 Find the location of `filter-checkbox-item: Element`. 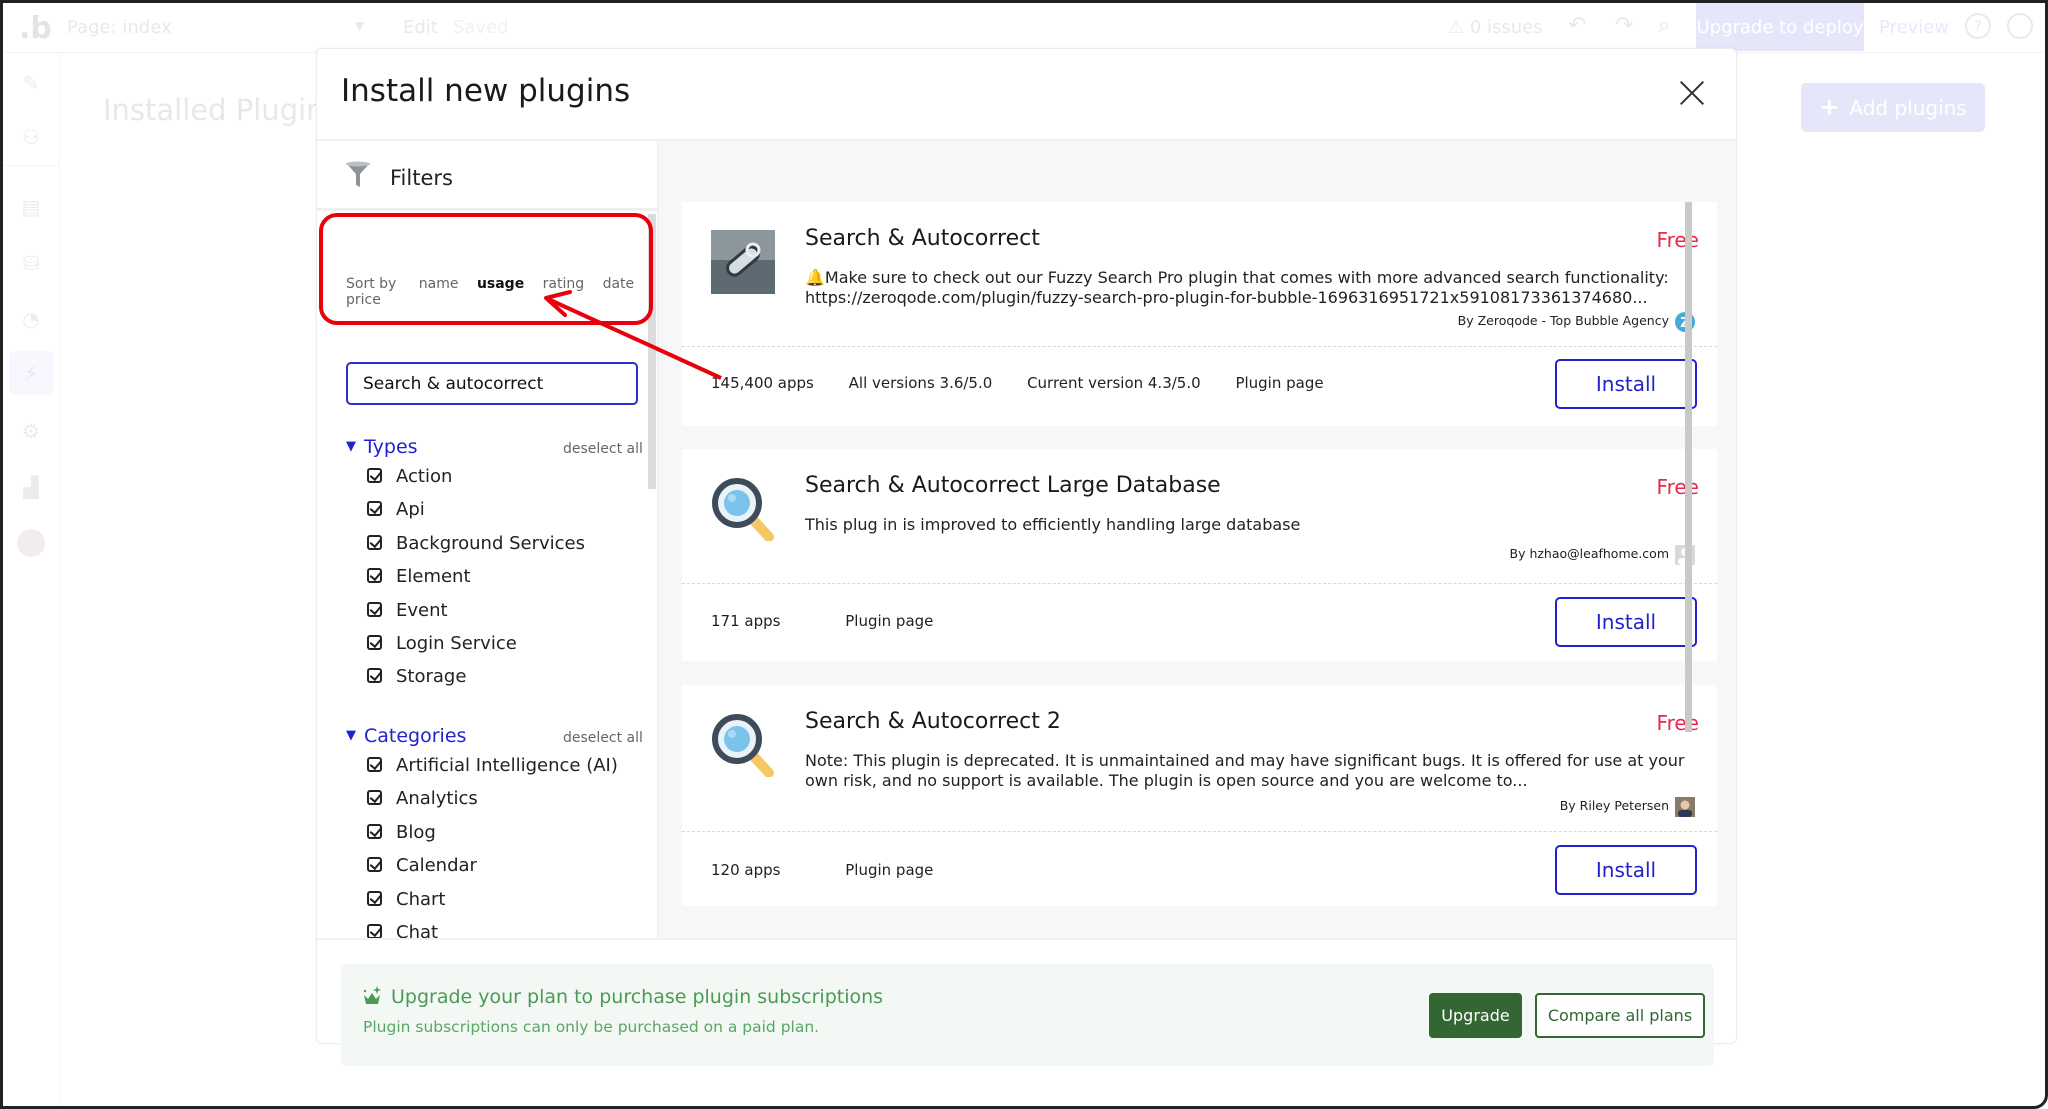

filter-checkbox-item: Element is located at coordinates (419, 577).